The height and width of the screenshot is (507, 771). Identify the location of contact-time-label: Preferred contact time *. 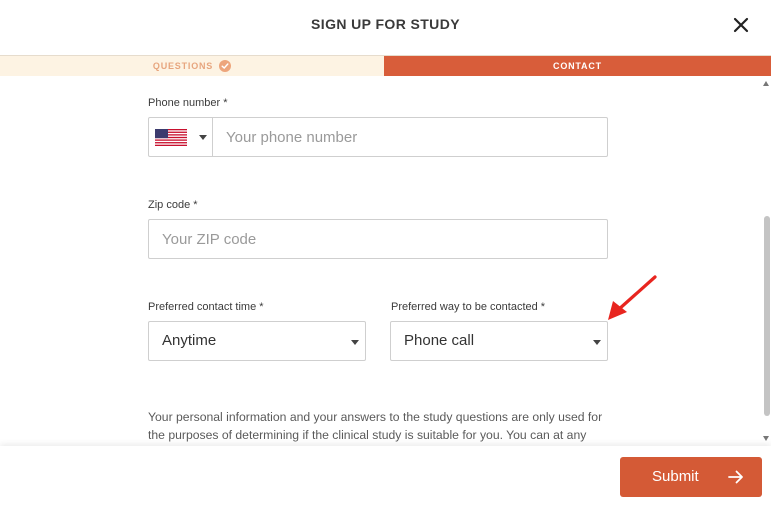
(206, 307).